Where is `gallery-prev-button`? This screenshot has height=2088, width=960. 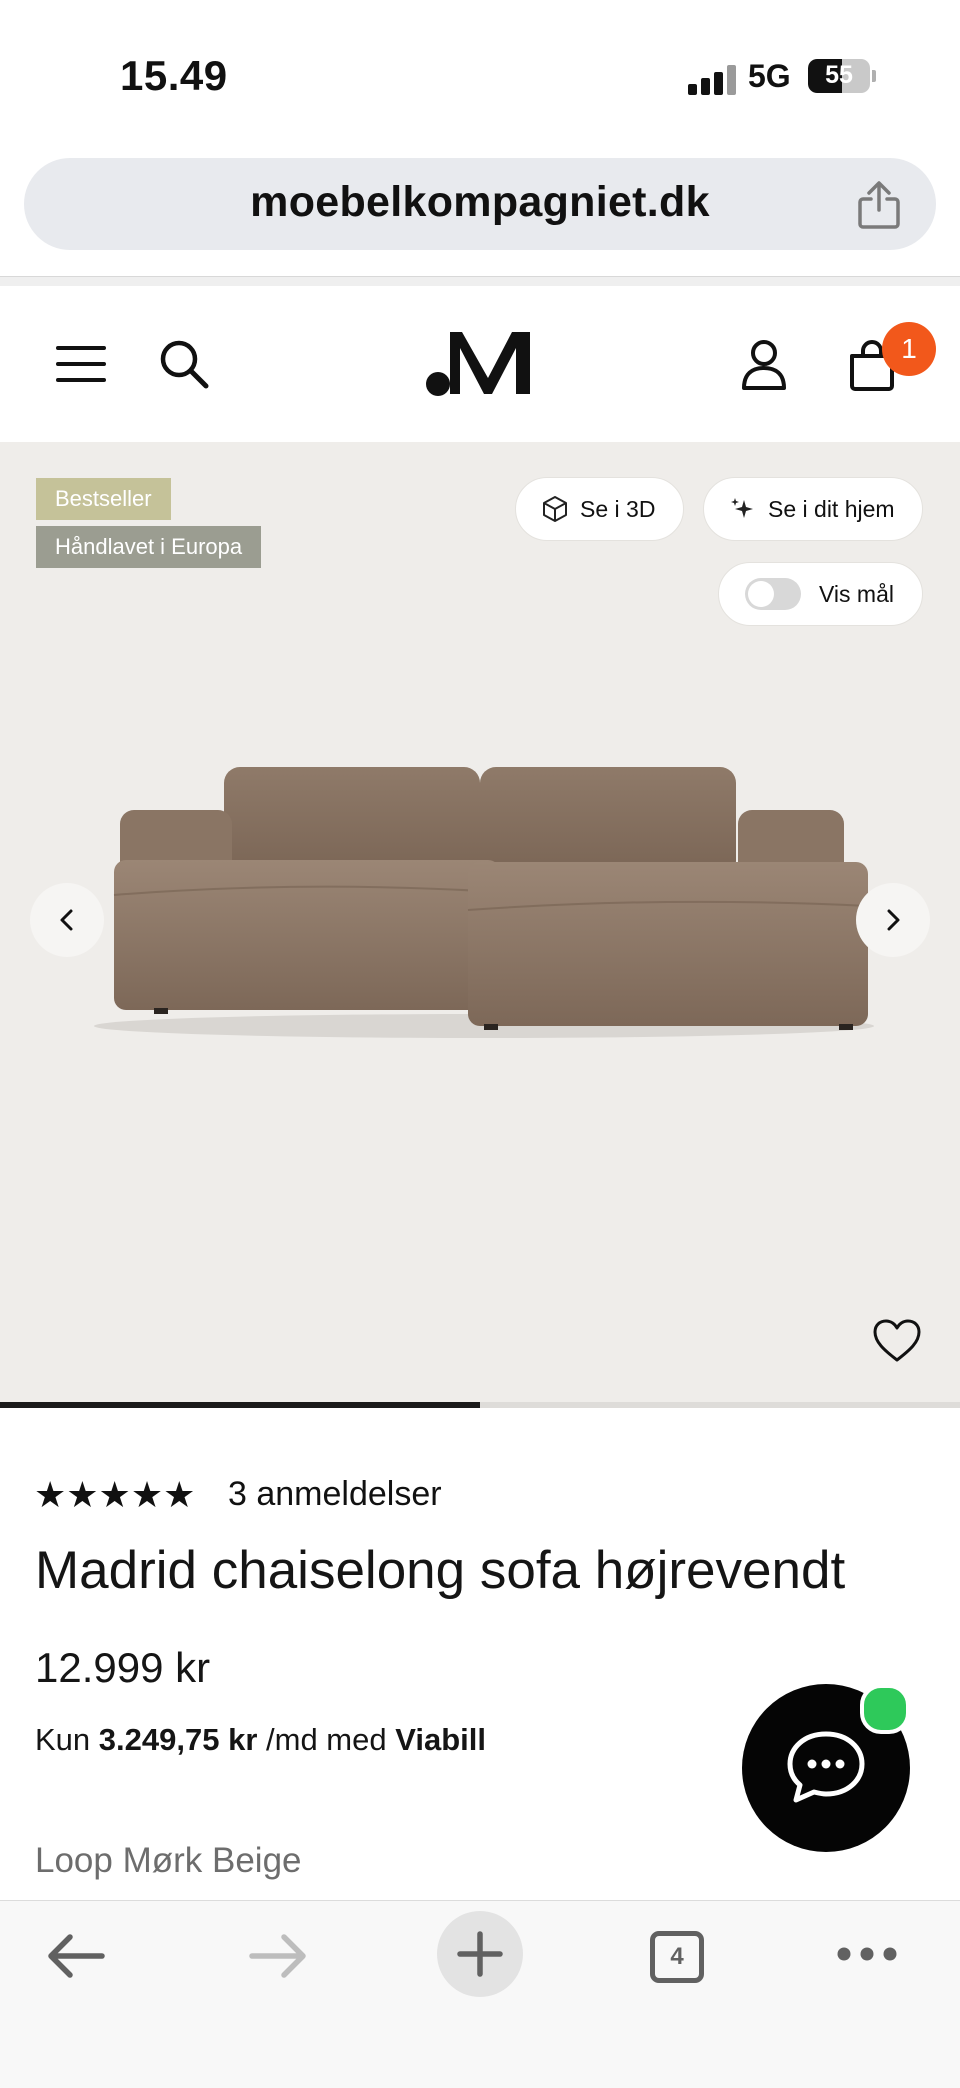
gallery-prev-button is located at coordinates (67, 920).